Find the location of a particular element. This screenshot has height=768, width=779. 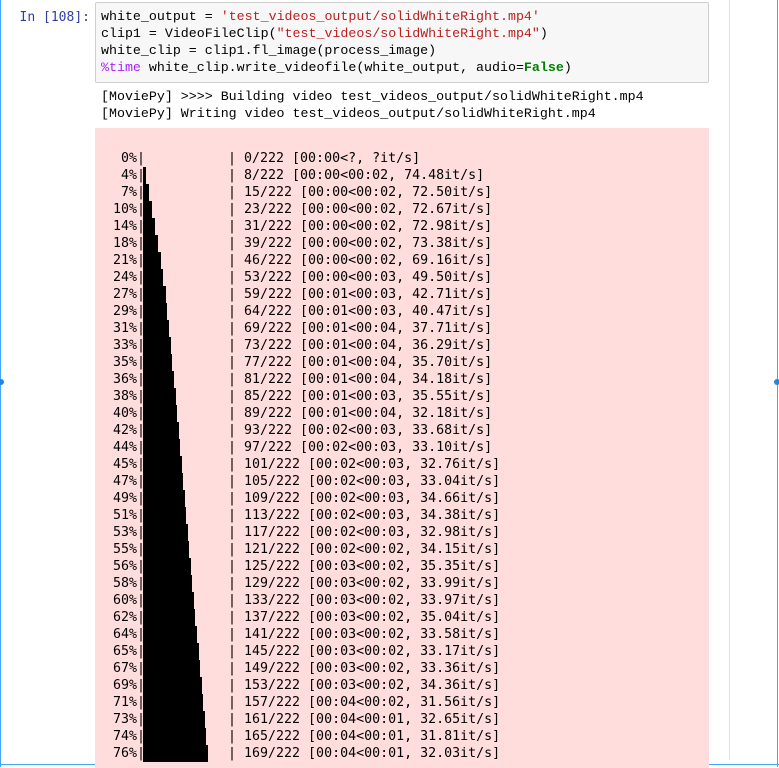

progress-stats: | 125/222 [00:03<00:02, 35.35it/s] is located at coordinates (364, 566).